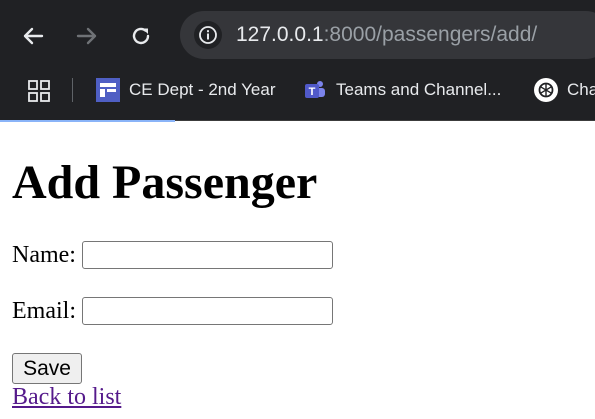  What do you see at coordinates (430, 34) in the screenshot?
I see `url-path: :8000/passengers/add/` at bounding box center [430, 34].